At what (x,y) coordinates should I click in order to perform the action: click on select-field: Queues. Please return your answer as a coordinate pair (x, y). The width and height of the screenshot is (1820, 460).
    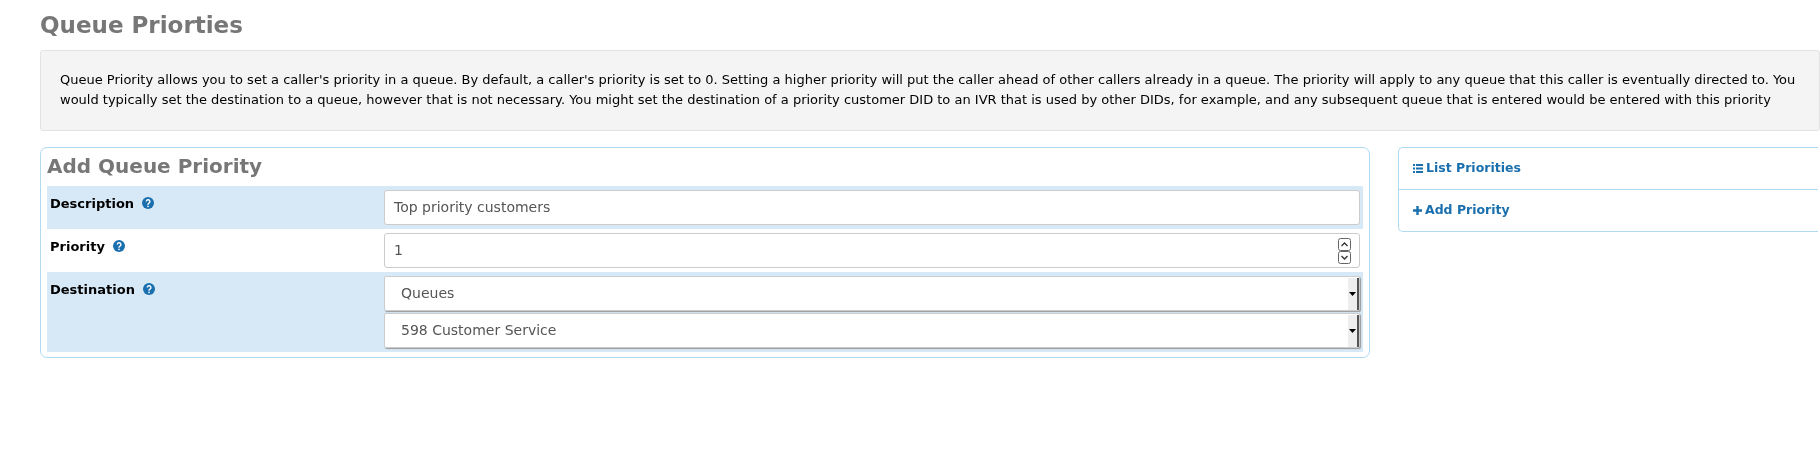
    Looking at the image, I should click on (872, 294).